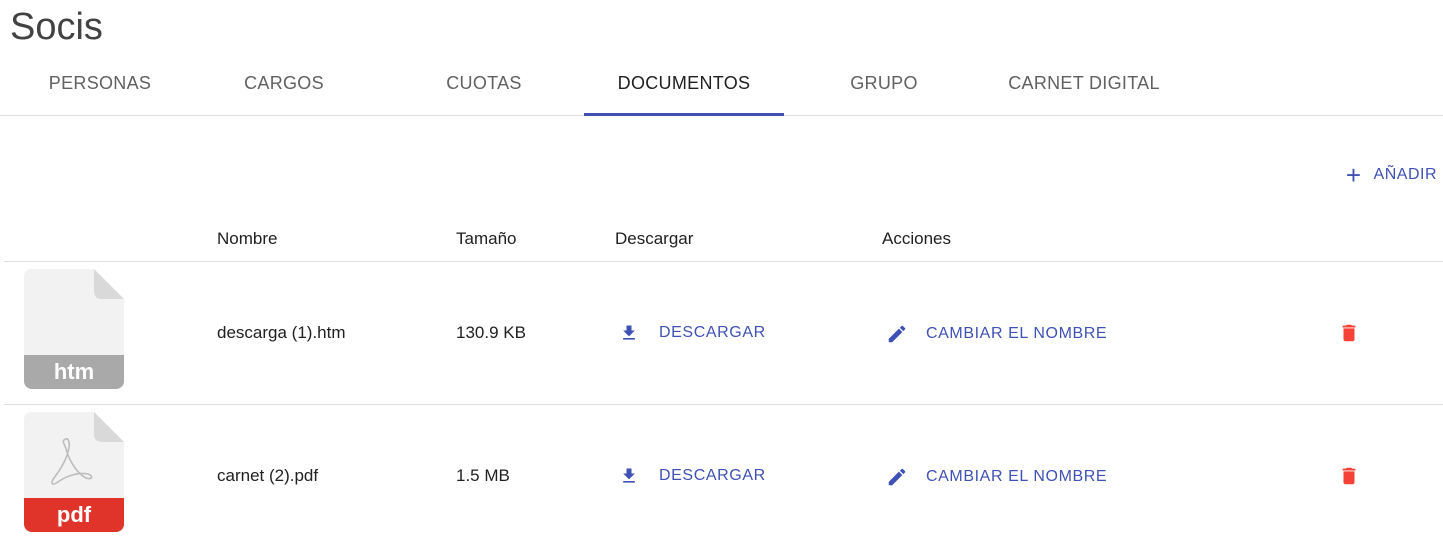  I want to click on header-actions: Acciones, so click(916, 238).